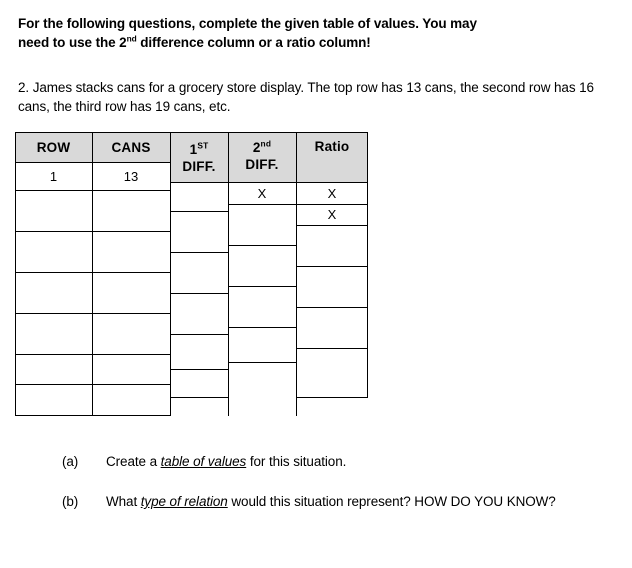 This screenshot has height=568, width=632. Describe the element at coordinates (184, 501) in the screenshot. I see `question-b-emphasis: type of relation` at that location.